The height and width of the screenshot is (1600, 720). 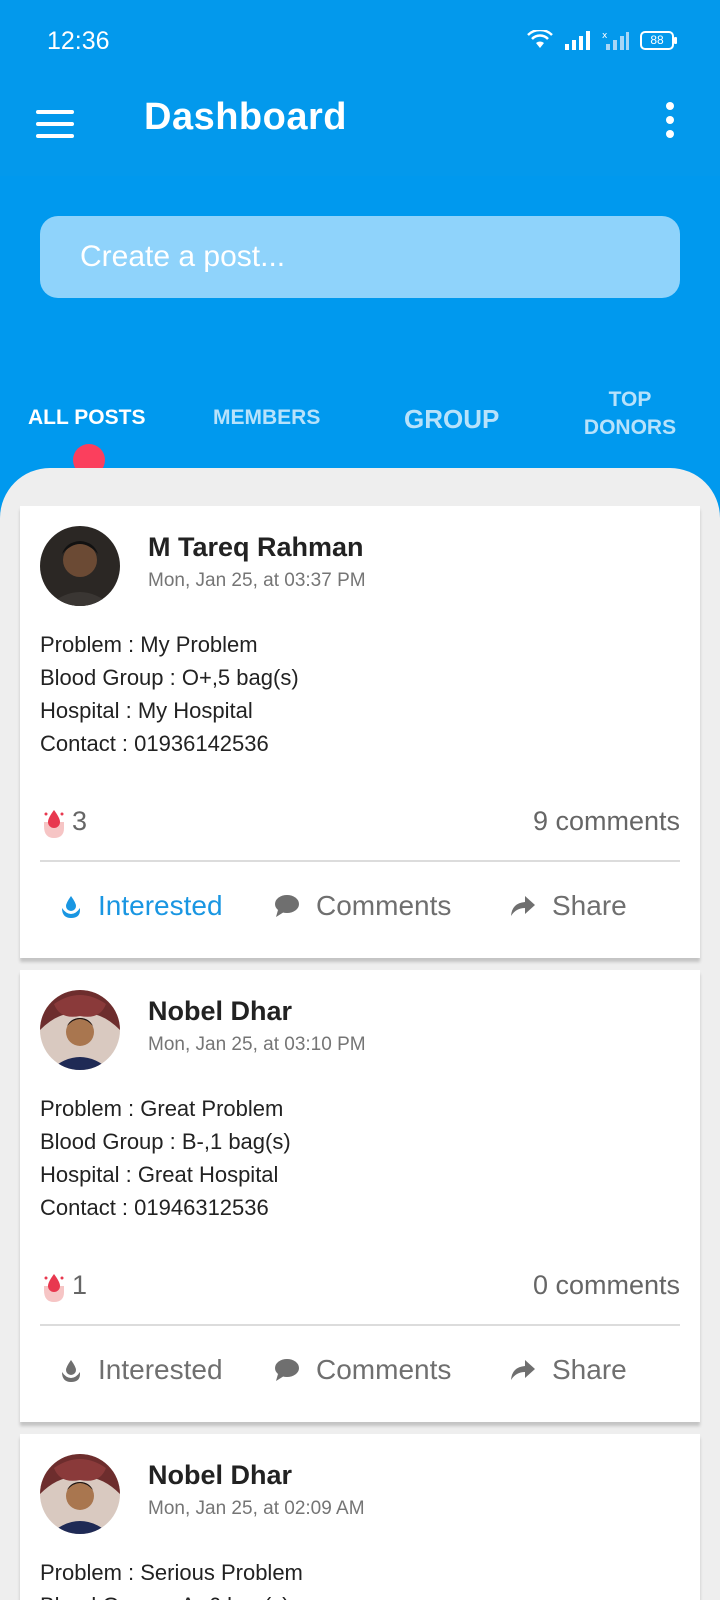 I want to click on post-problem: Problem : Great Problem, so click(x=162, y=1108).